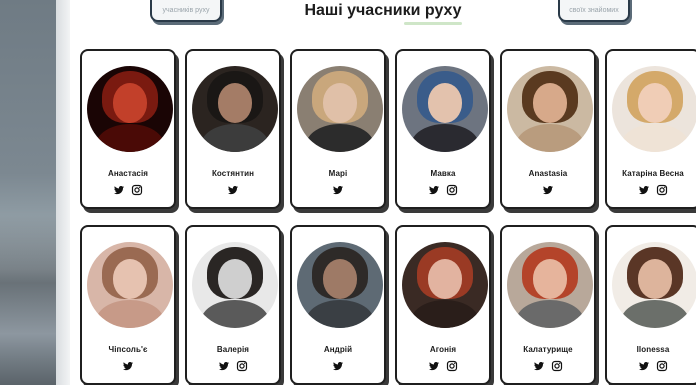 This screenshot has height=385, width=696. Describe the element at coordinates (383, 10) in the screenshot. I see `page-title: Наші учасники руху` at that location.